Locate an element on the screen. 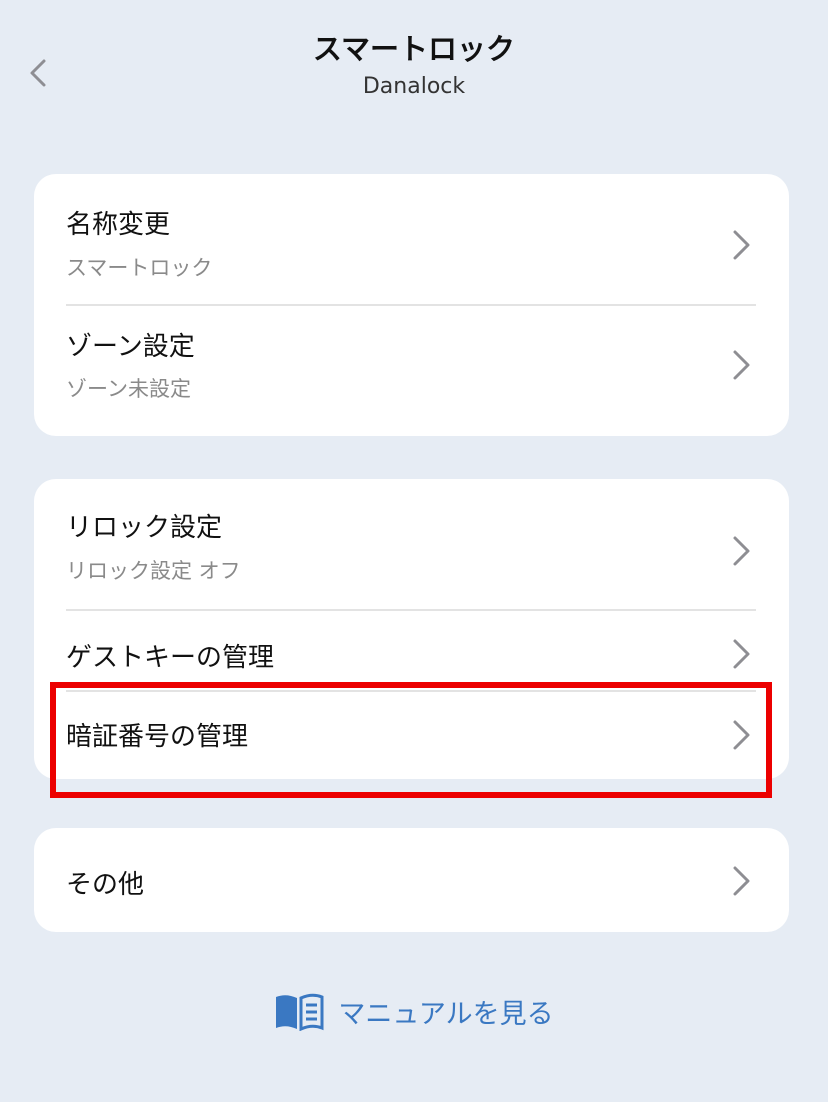 This screenshot has width=828, height=1102. guest-key-management-row: ゲストキーの管理 is located at coordinates (411, 651).